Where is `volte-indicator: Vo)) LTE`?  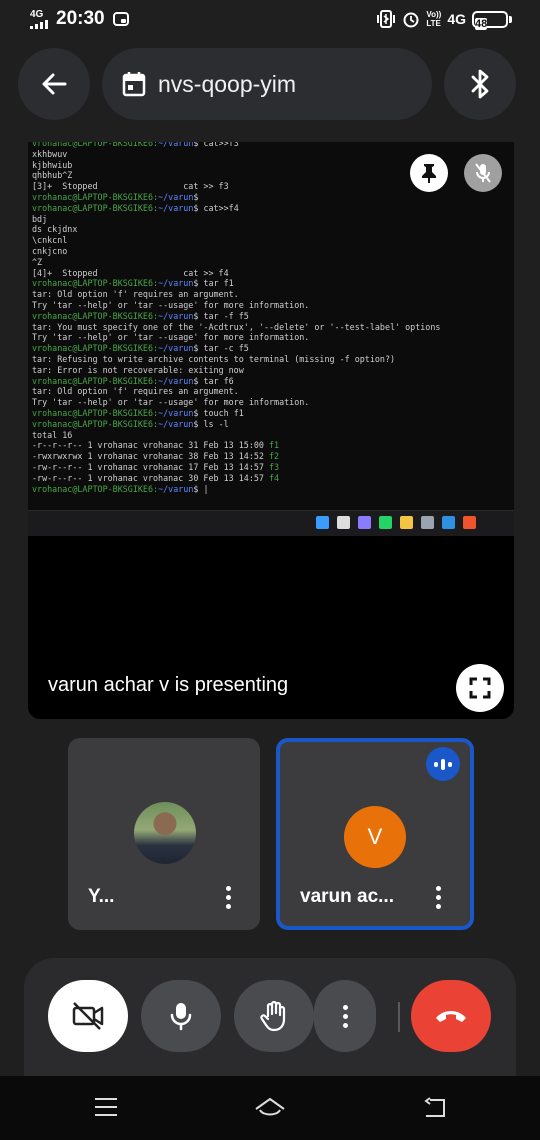
volte-indicator: Vo)) LTE is located at coordinates (434, 19).